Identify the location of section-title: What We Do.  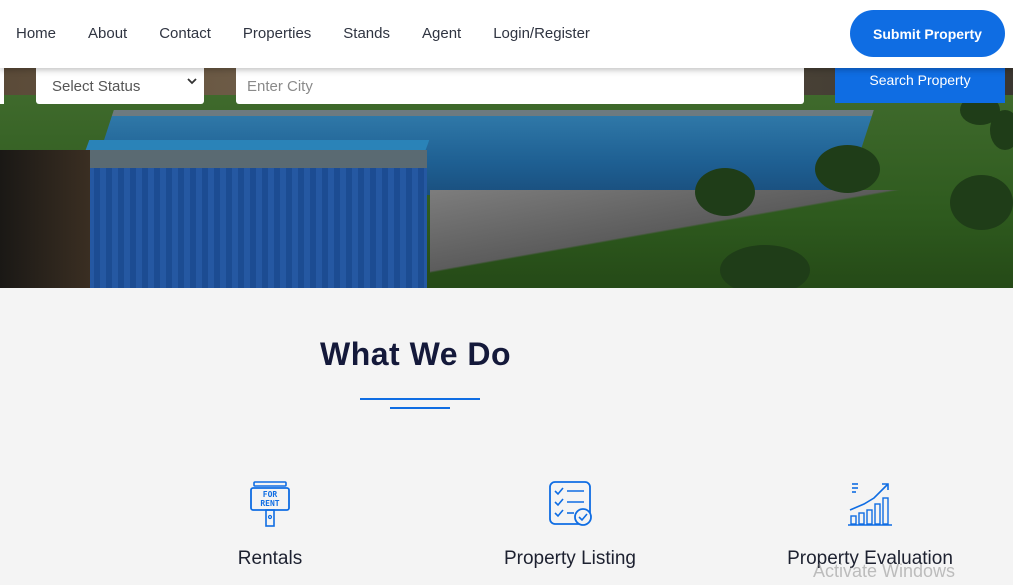
(416, 354).